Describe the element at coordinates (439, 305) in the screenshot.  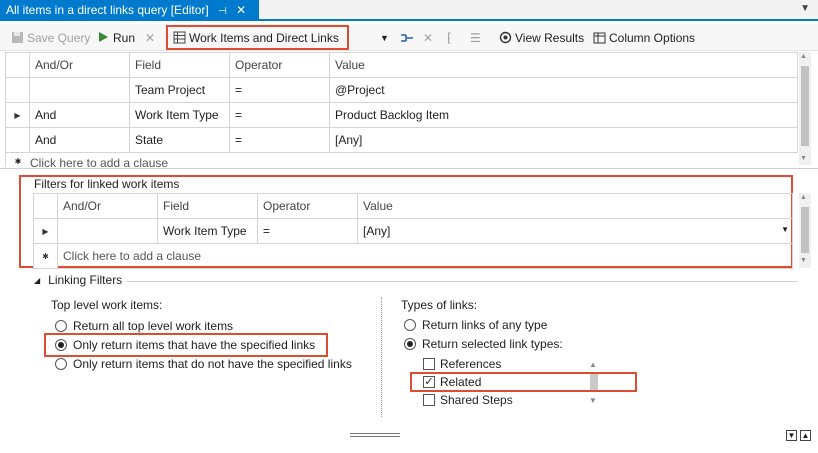
I see `types-of-links-label: Types of links:` at that location.